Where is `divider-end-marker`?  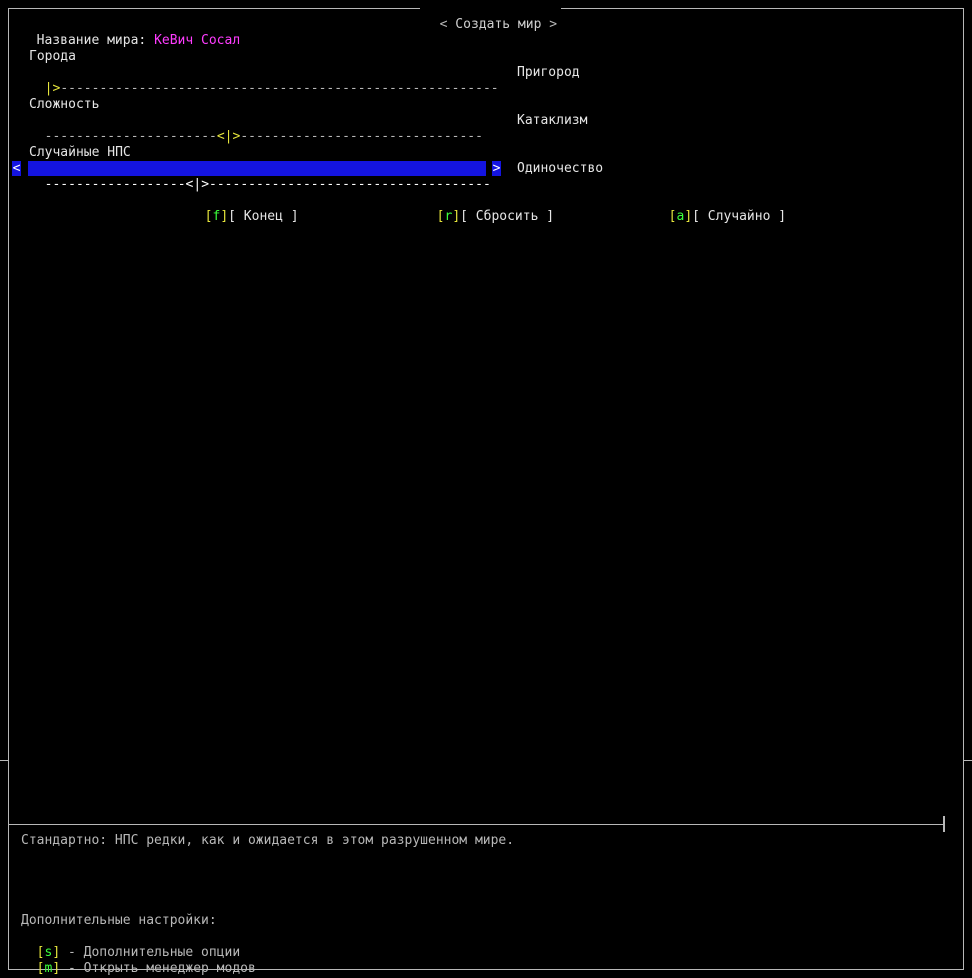
divider-end-marker is located at coordinates (944, 824).